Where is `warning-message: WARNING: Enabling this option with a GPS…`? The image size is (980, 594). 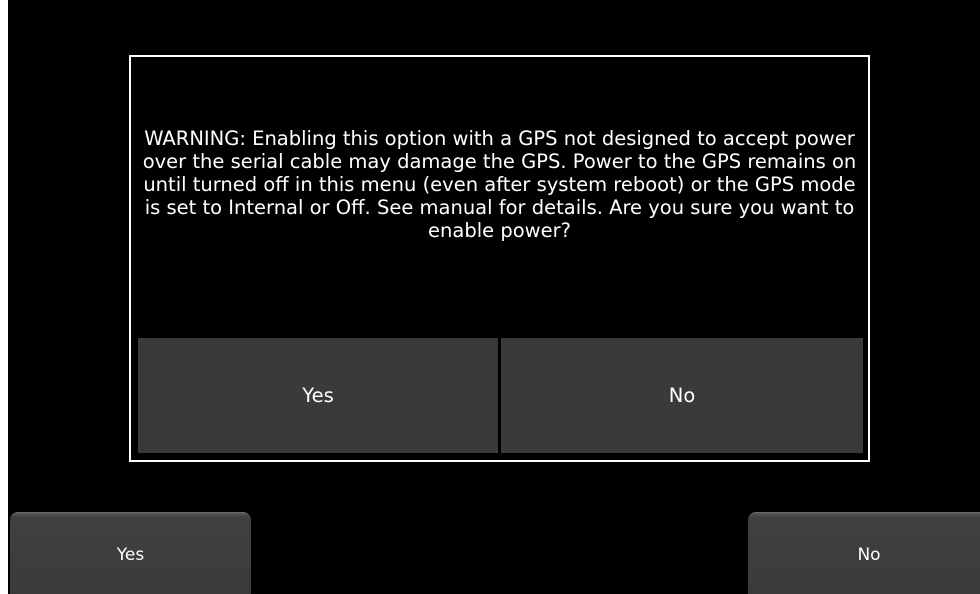 warning-message: WARNING: Enabling this option with a GPS… is located at coordinates (499, 184).